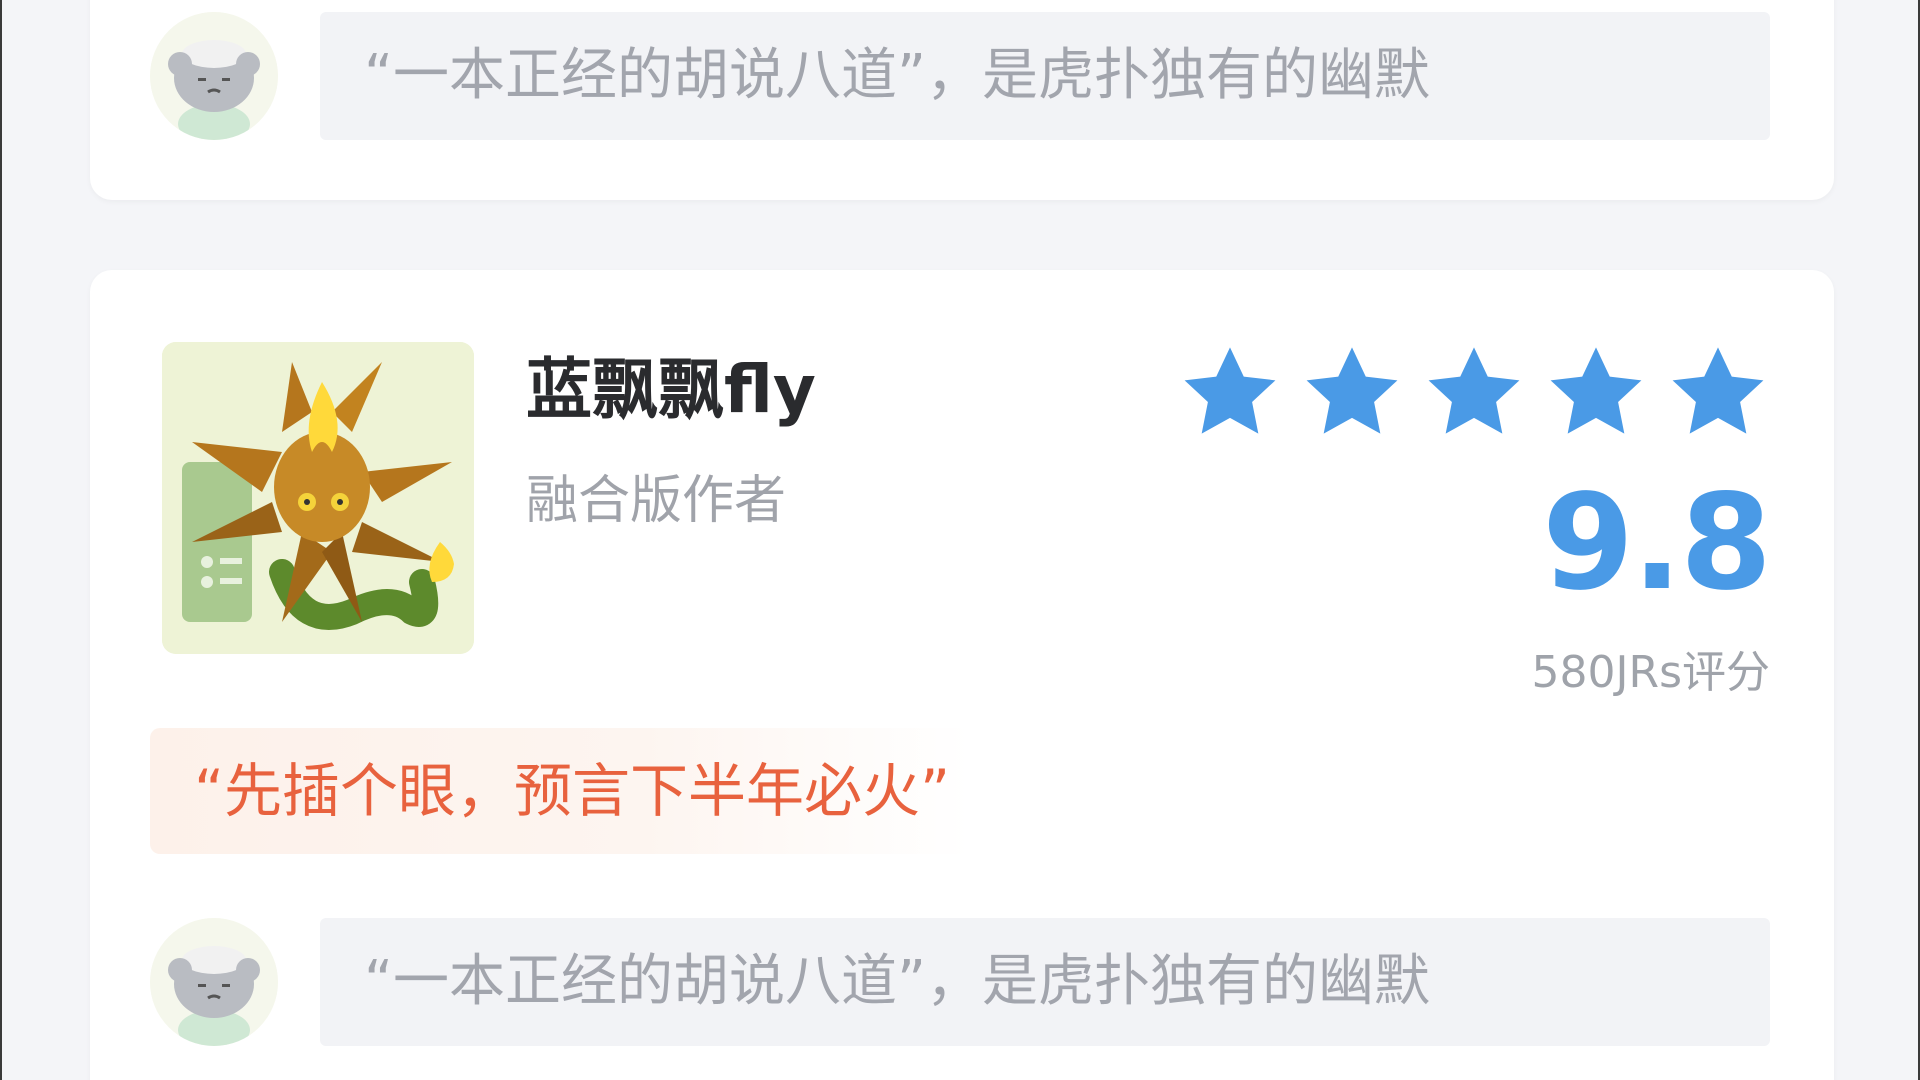 This screenshot has width=1920, height=1080. Describe the element at coordinates (671, 384) in the screenshot. I see `app-name: 蓝飘飘fly` at that location.